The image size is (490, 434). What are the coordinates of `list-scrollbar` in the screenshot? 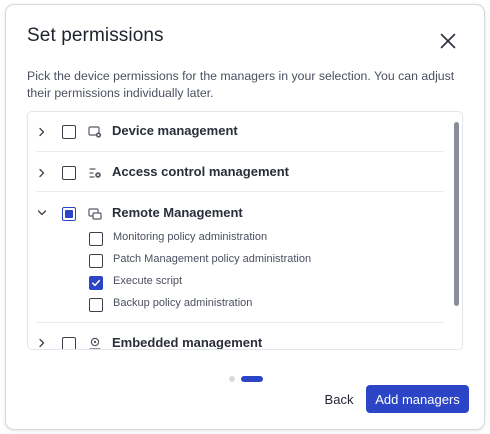 It's located at (456, 214).